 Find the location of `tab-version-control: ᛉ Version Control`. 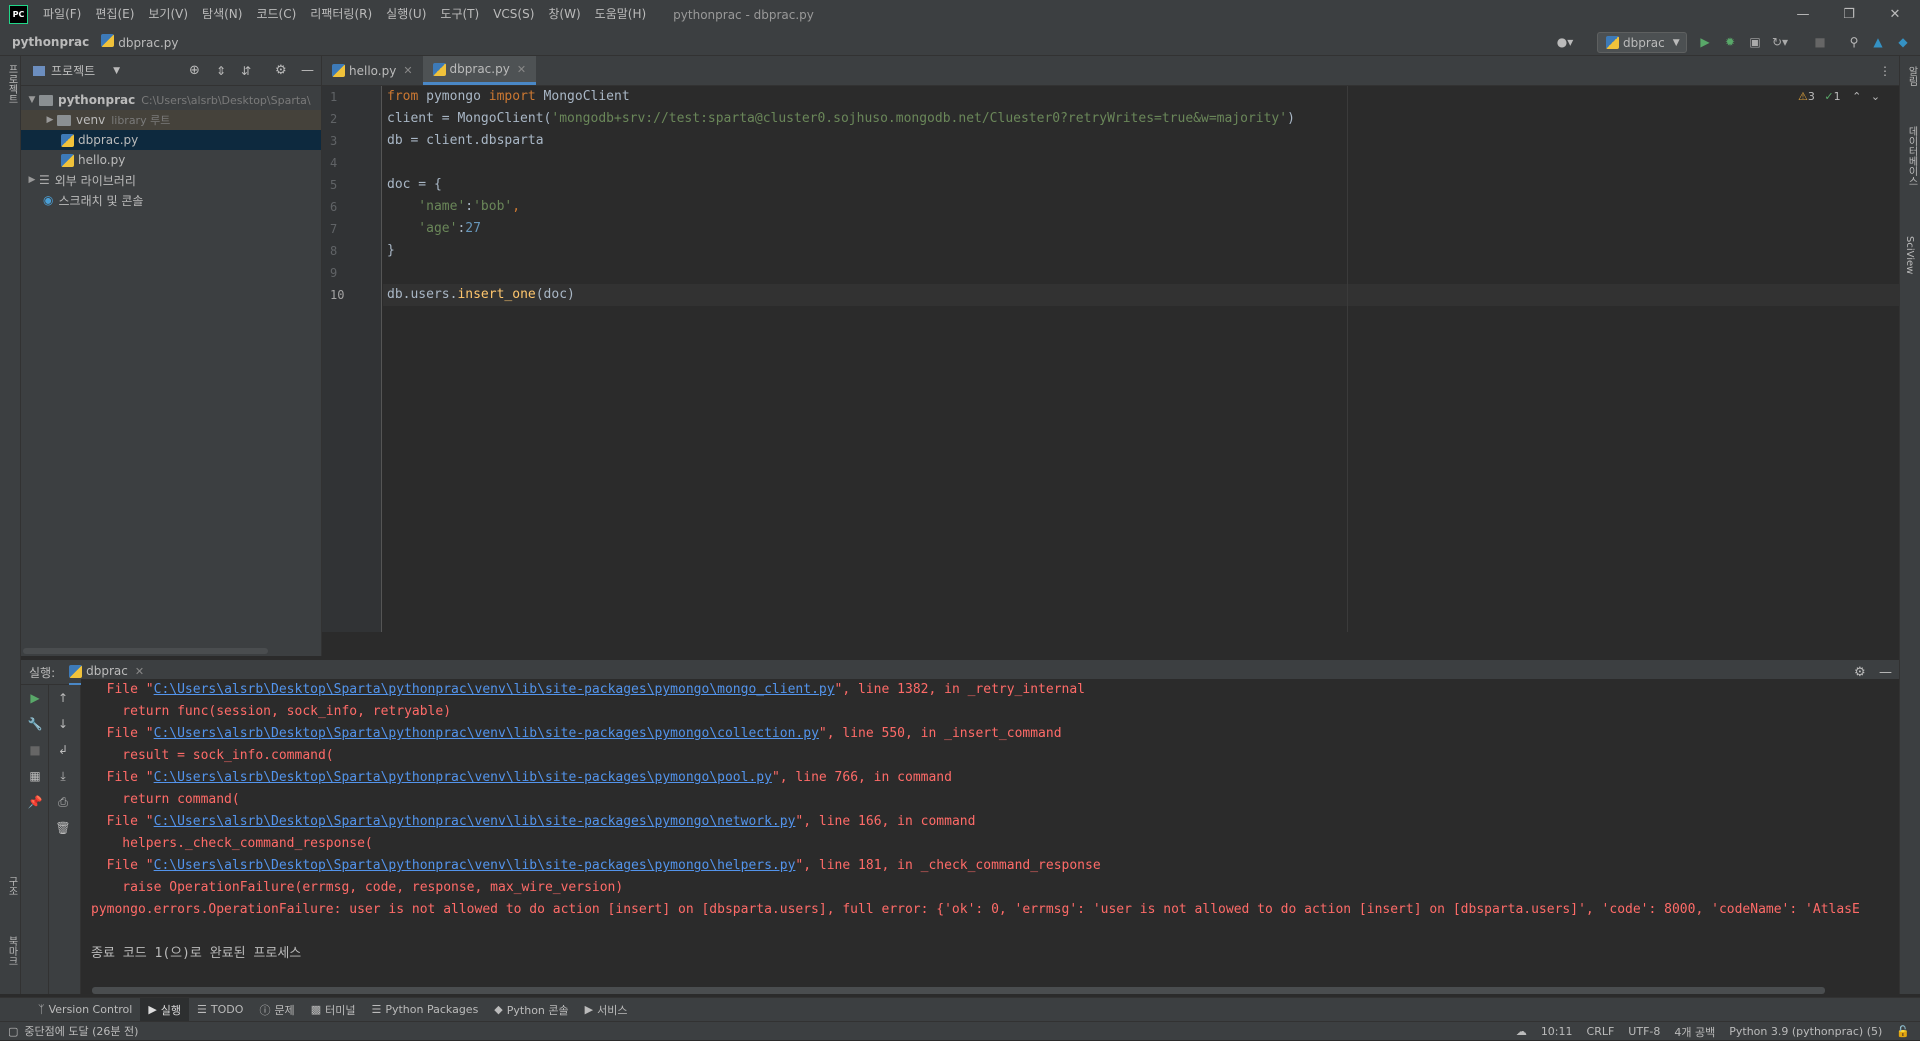

tab-version-control: ᛉ Version Control is located at coordinates (85, 1010).